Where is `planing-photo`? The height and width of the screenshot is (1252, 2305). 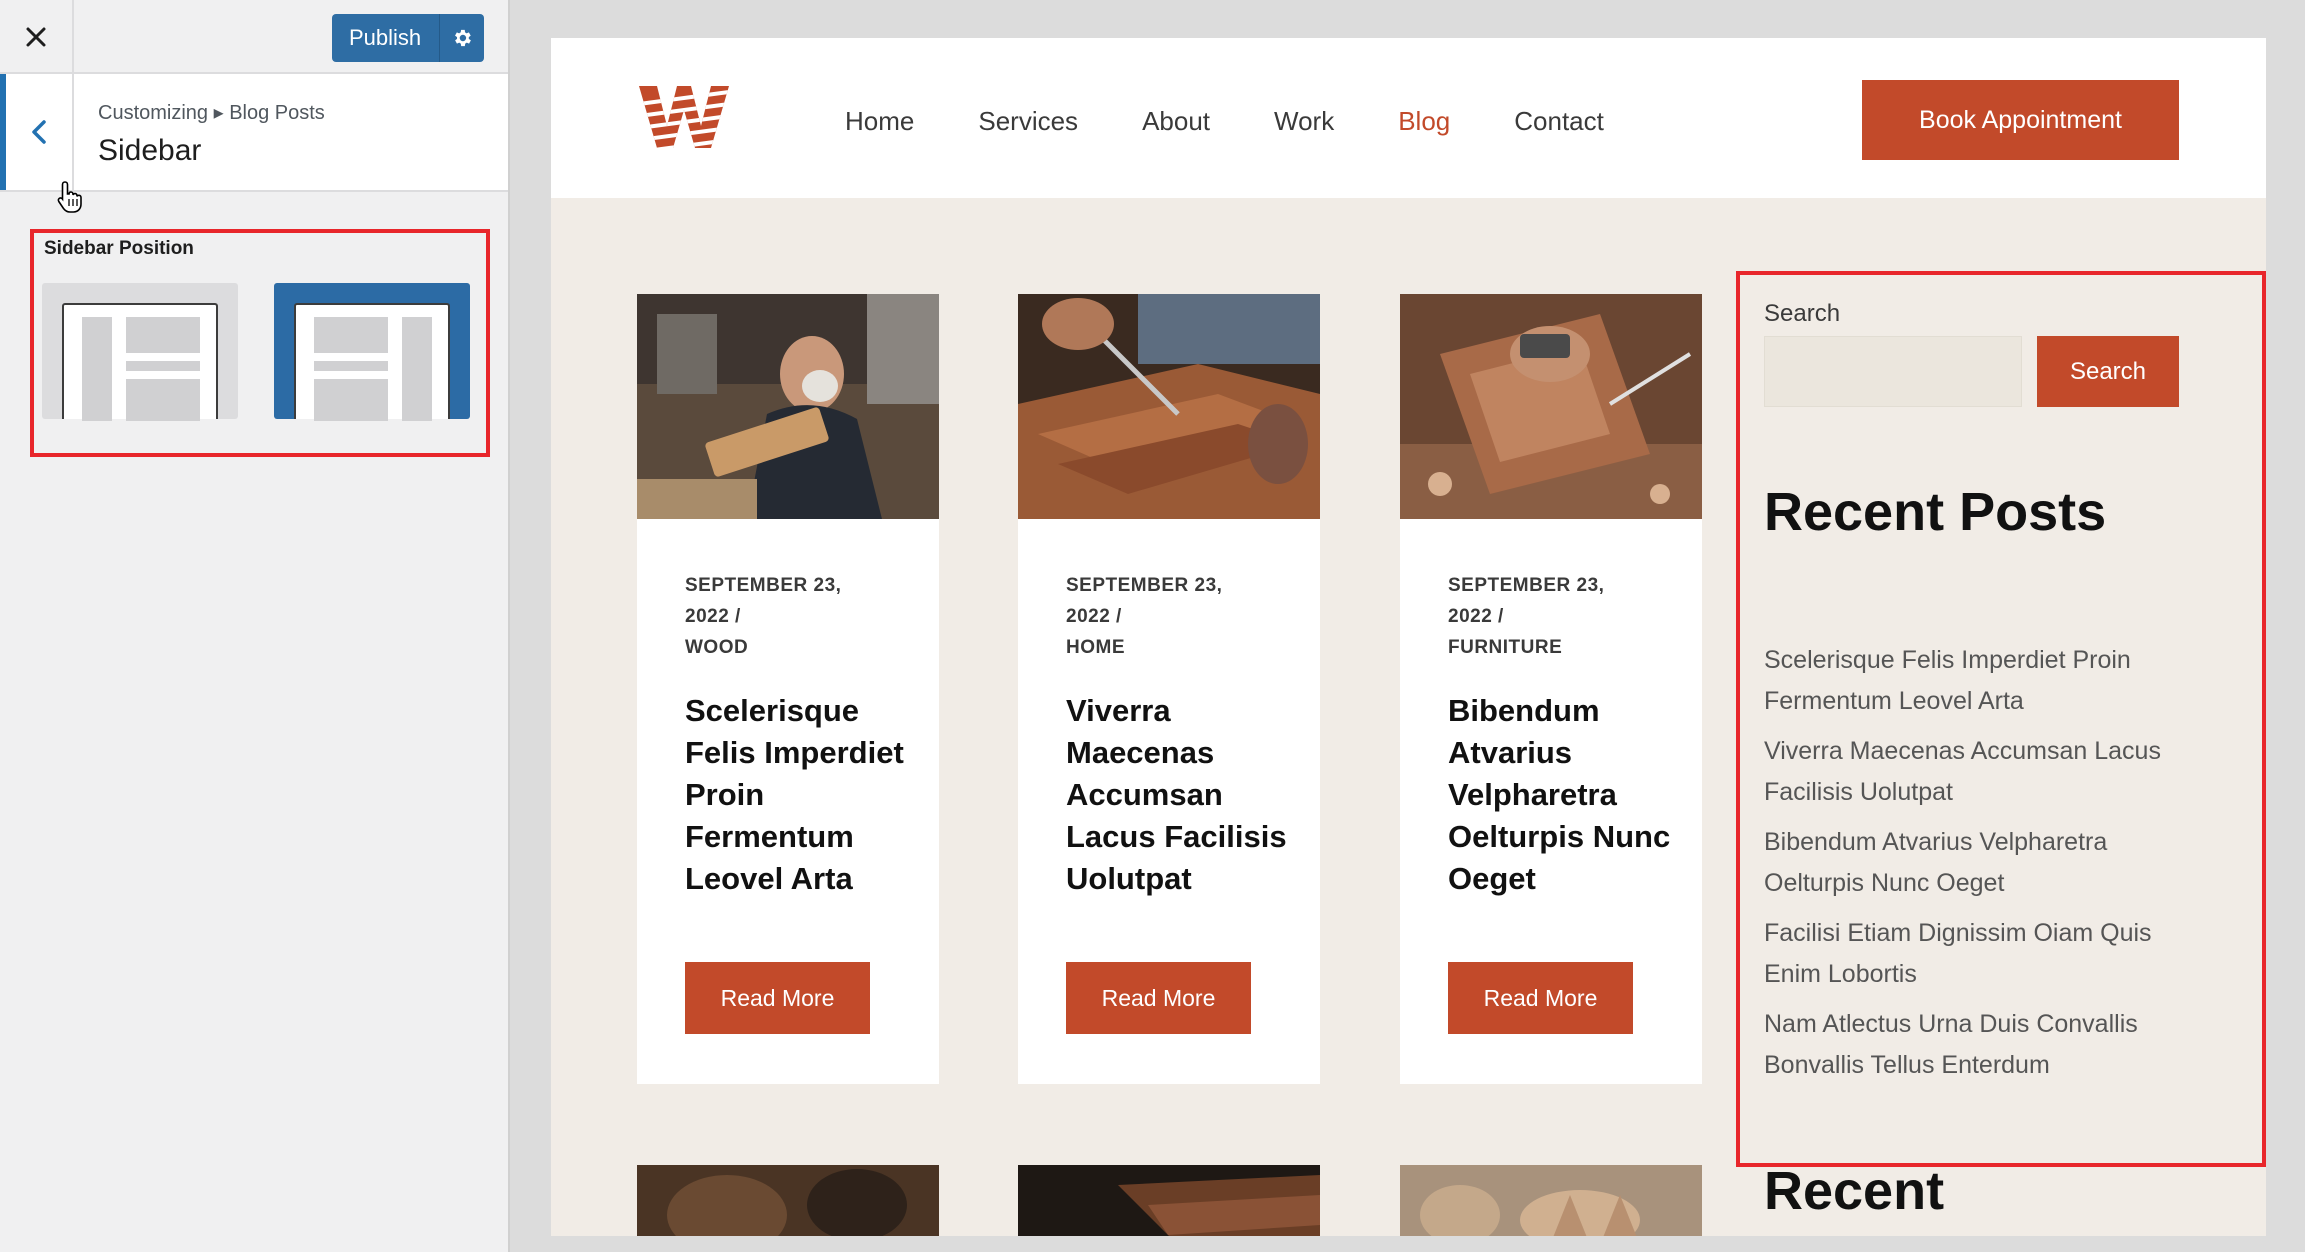
planing-photo is located at coordinates (1551, 406).